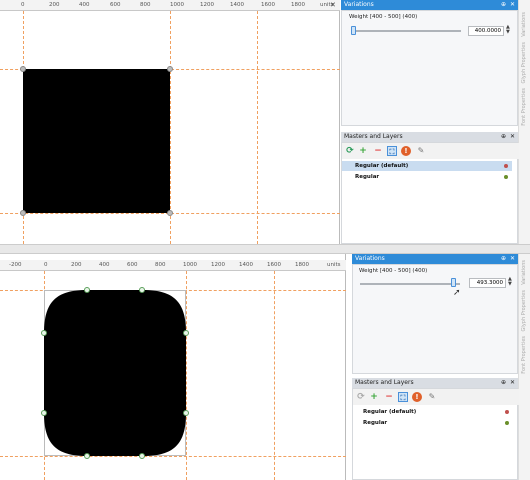 The width and height of the screenshot is (530, 480). I want to click on glyph-rounded-square, so click(115, 373).